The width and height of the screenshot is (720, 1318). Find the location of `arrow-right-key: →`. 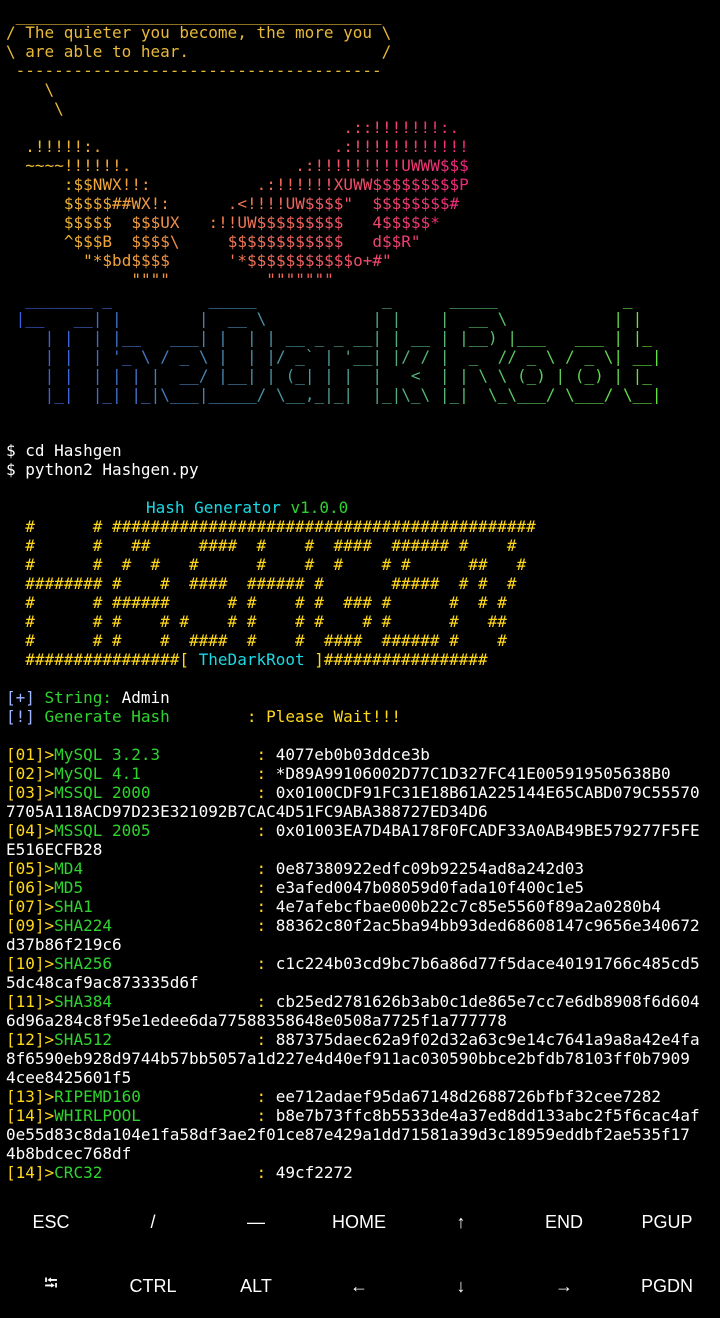

arrow-right-key: → is located at coordinates (564, 1286).